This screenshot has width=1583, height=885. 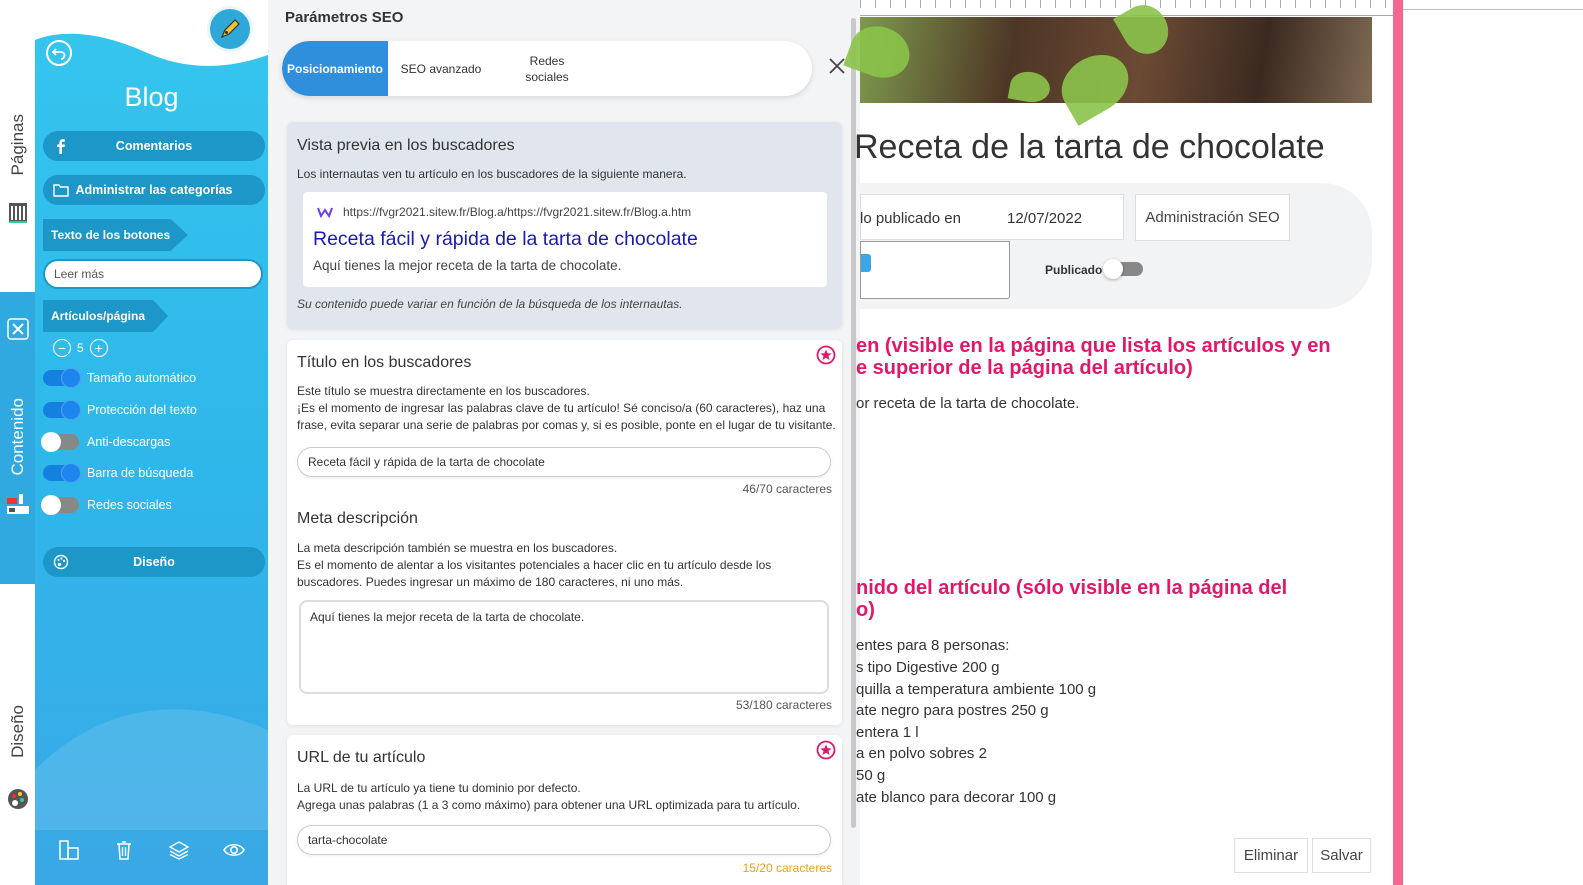 I want to click on article-title: Receta de la tarta de chocolate, so click(x=1089, y=147).